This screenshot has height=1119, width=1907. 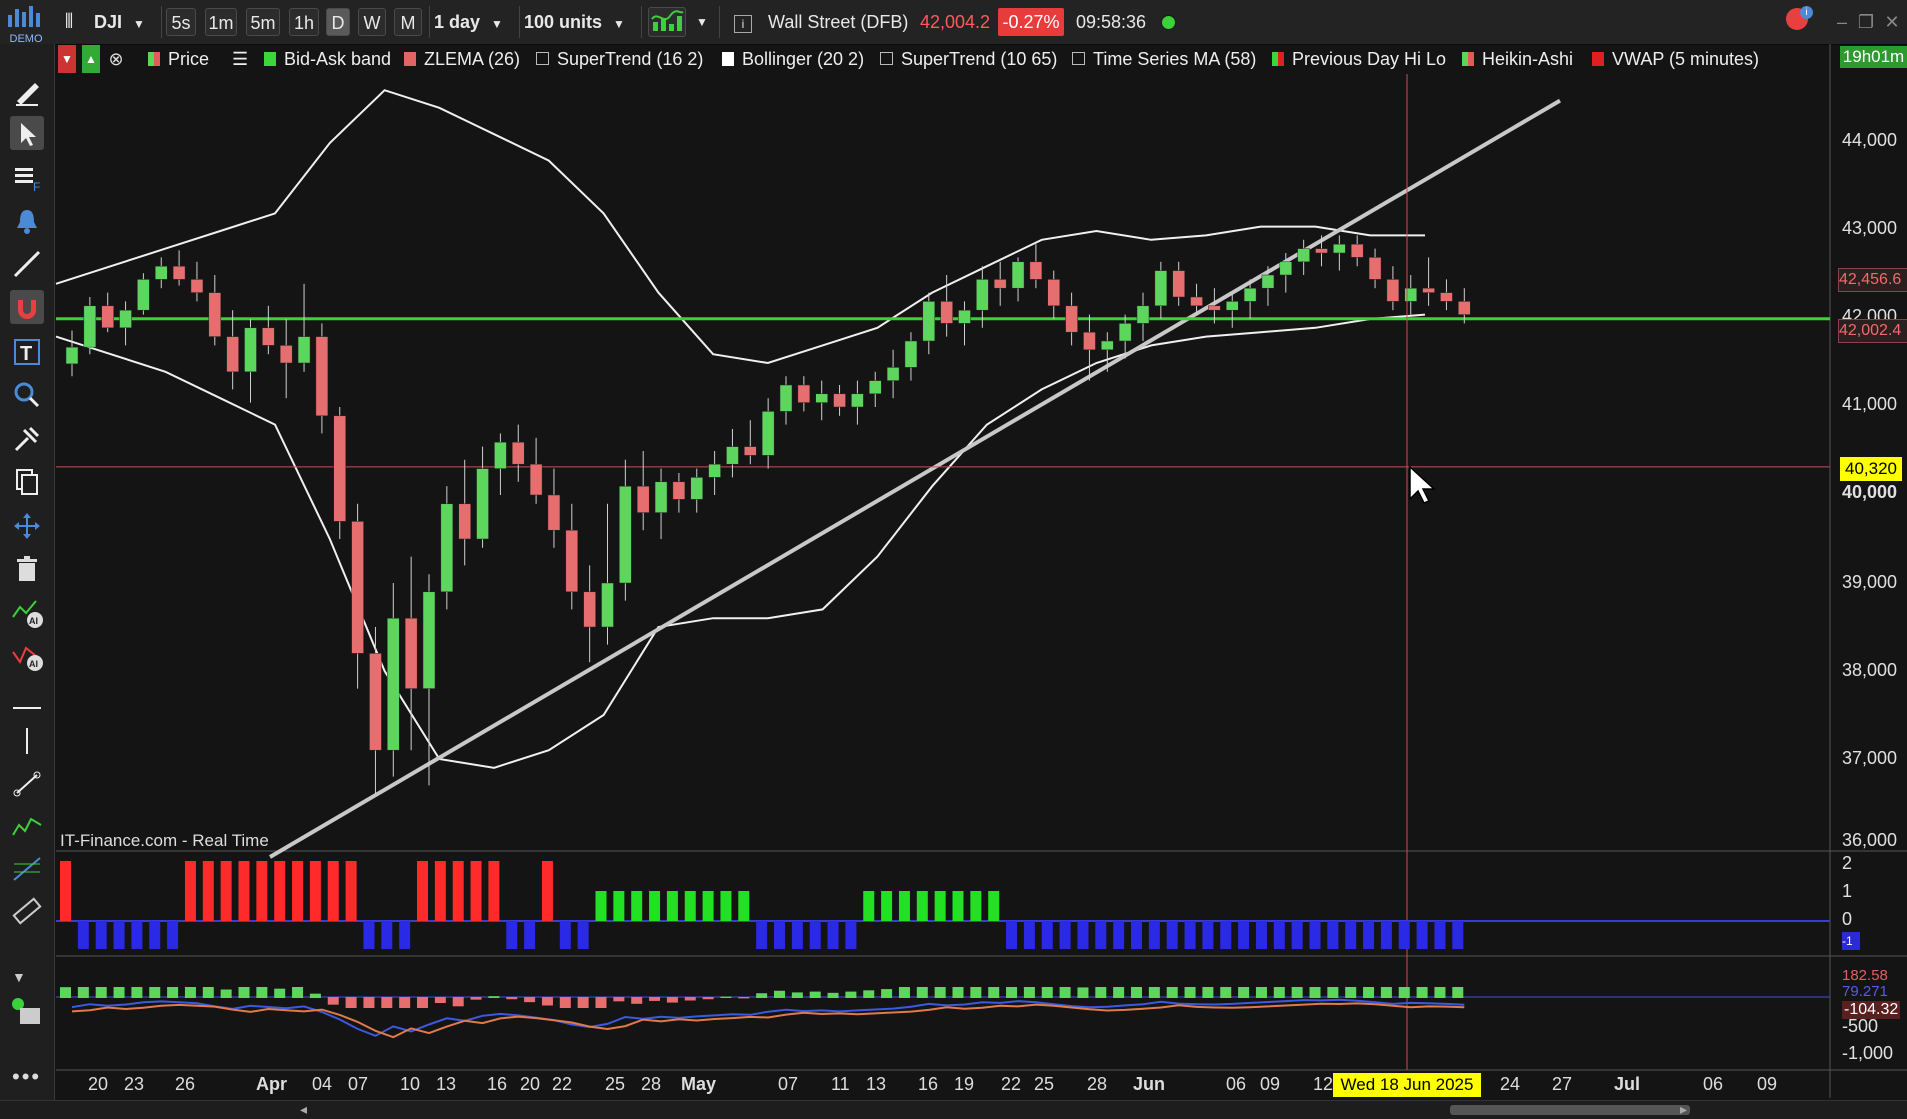 What do you see at coordinates (876, 1084) in the screenshot?
I see `date-tick: 13` at bounding box center [876, 1084].